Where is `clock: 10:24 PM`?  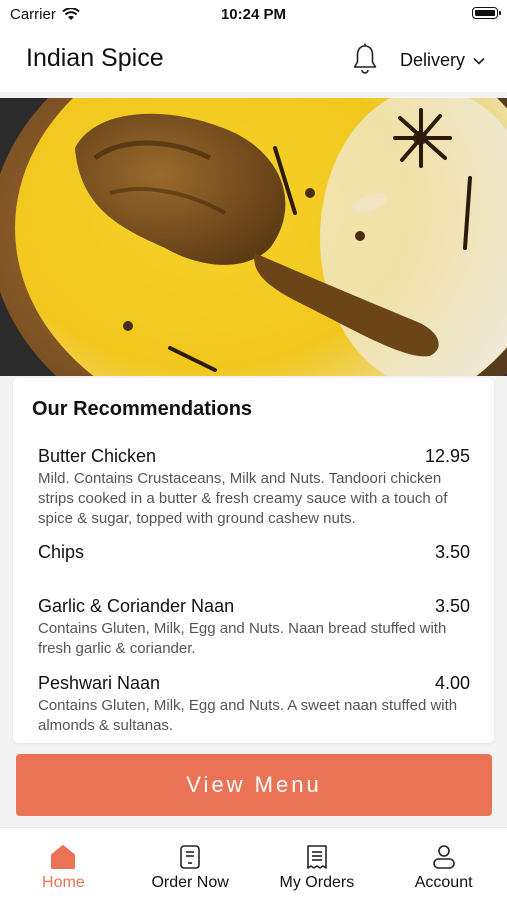 clock: 10:24 PM is located at coordinates (253, 14).